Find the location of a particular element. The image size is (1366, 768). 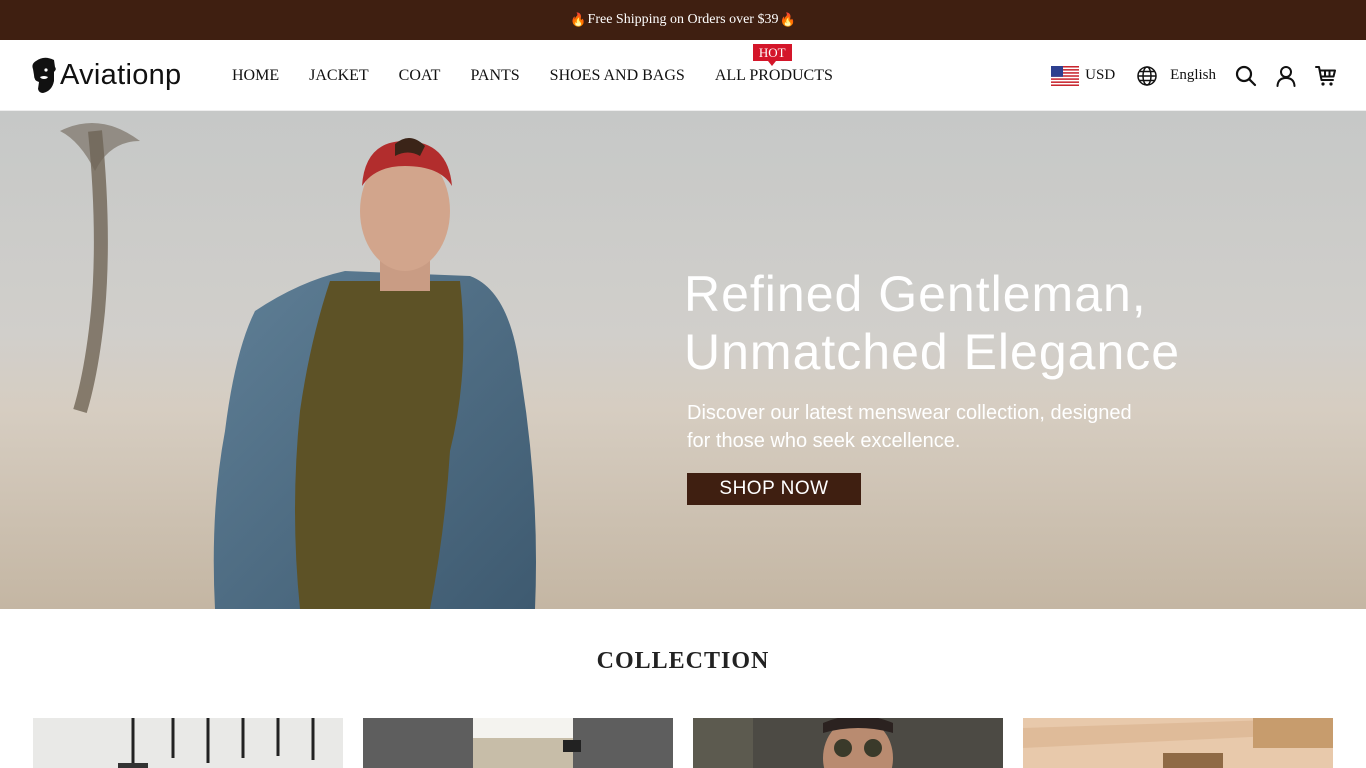

leather-goods-image is located at coordinates (1178, 743).